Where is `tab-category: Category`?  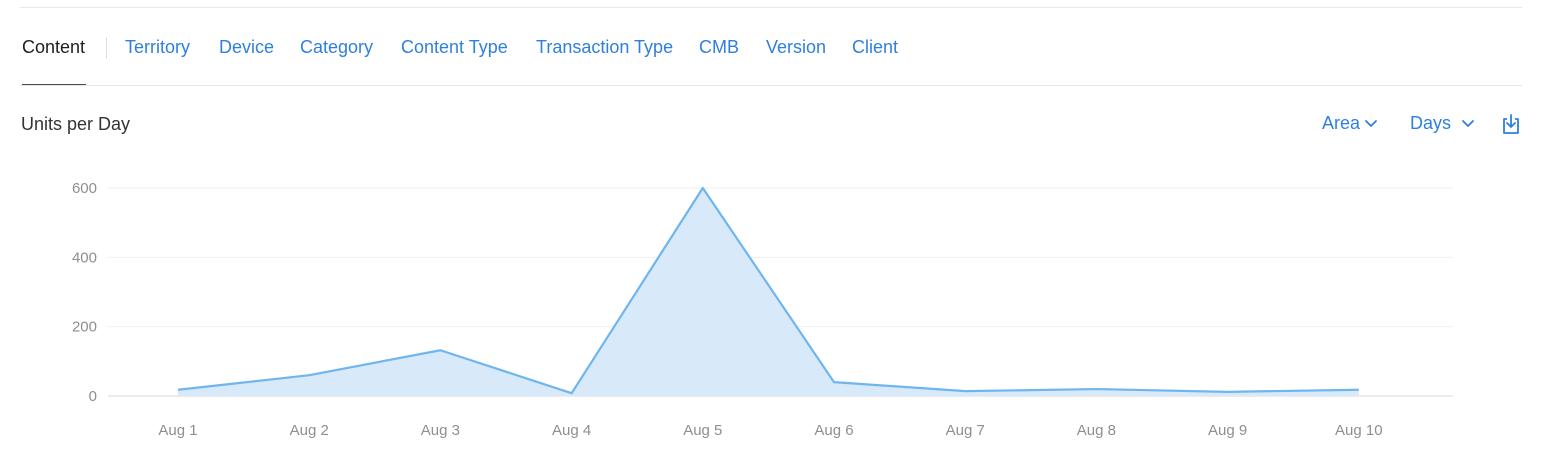
tab-category: Category is located at coordinates (336, 47).